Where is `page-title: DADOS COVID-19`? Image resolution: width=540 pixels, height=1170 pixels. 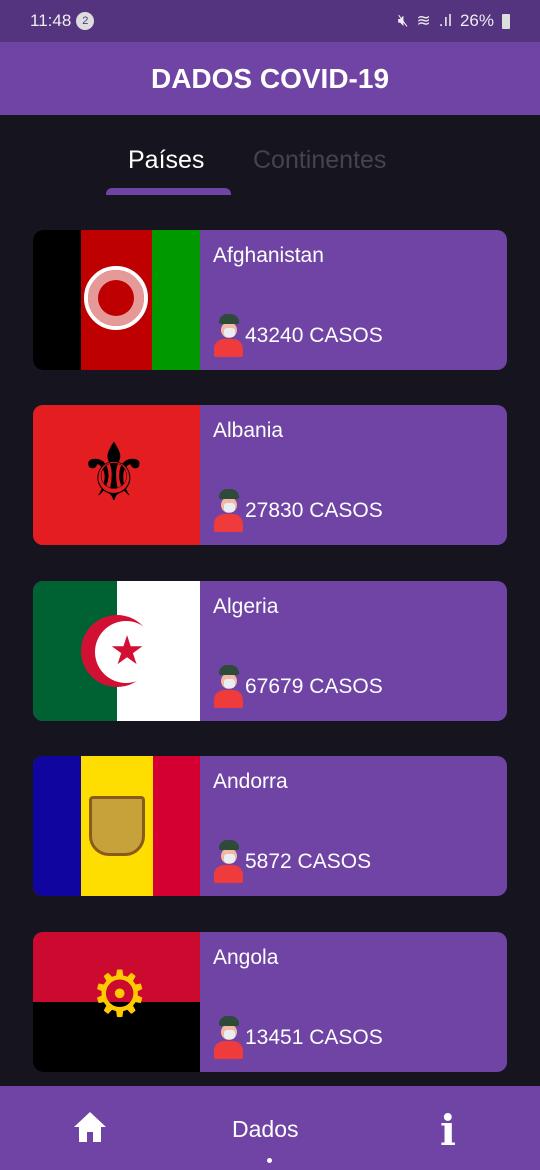 page-title: DADOS COVID-19 is located at coordinates (270, 78).